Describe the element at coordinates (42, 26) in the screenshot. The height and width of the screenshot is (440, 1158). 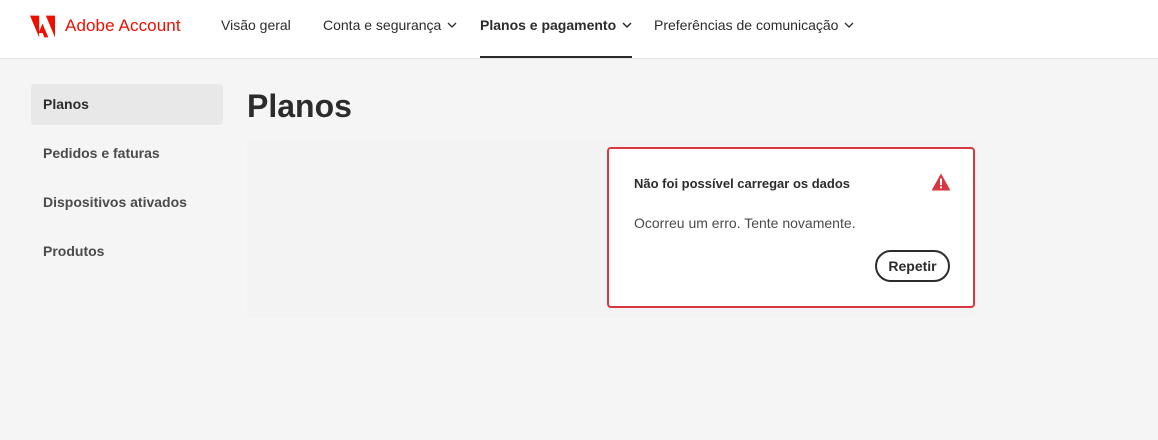
I see `adobe-logo-icon` at that location.